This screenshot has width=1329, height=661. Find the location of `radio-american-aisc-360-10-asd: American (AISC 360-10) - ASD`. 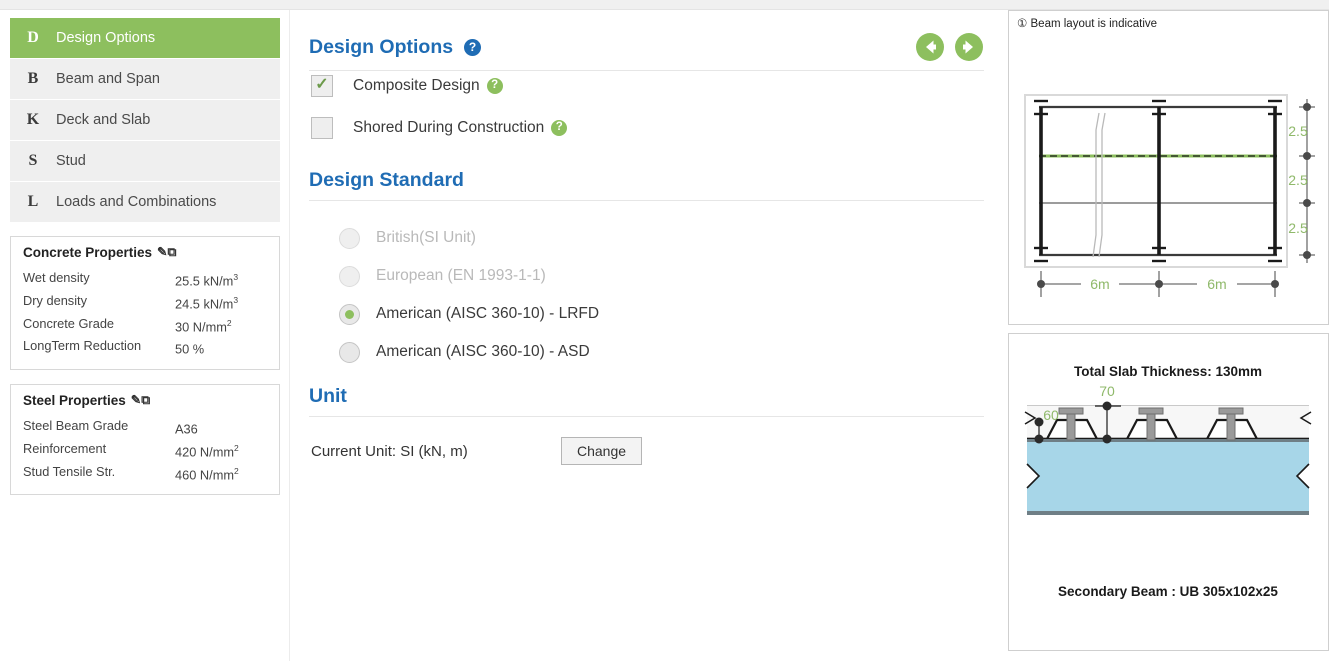

radio-american-aisc-360-10-asd: American (AISC 360-10) - ASD is located at coordinates (661, 352).